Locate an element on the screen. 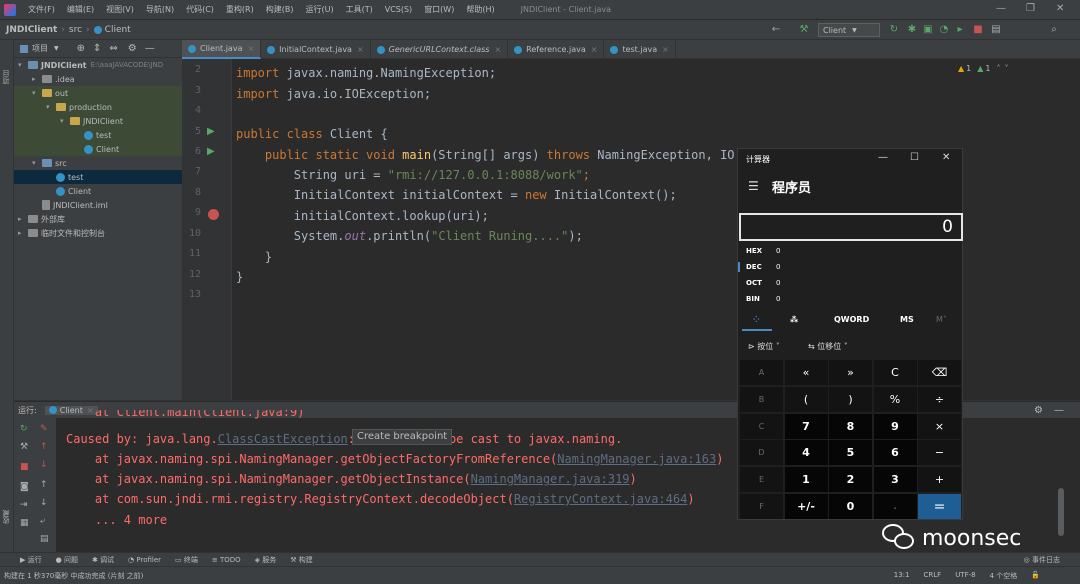 This screenshot has height=584, width=1080. close-tab-icon: × is located at coordinates (665, 49).